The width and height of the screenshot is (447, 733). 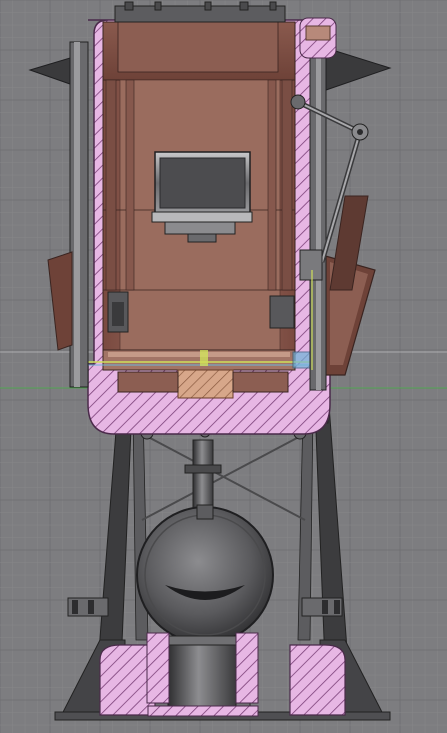 I want to click on left-wall, so click(x=58, y=214).